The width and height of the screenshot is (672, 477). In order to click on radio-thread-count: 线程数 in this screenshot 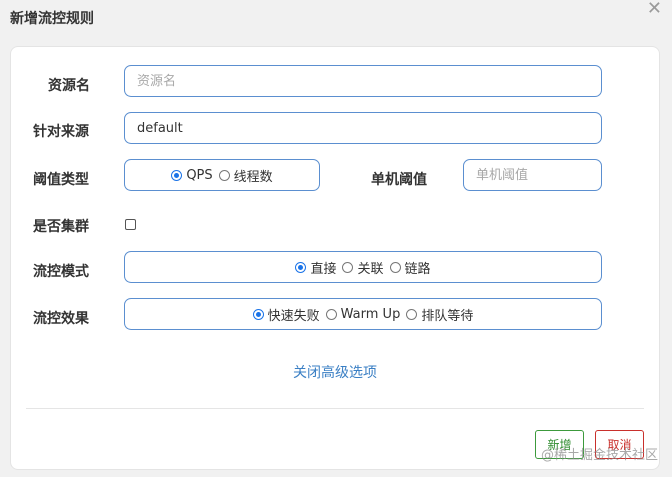, I will do `click(245, 175)`.